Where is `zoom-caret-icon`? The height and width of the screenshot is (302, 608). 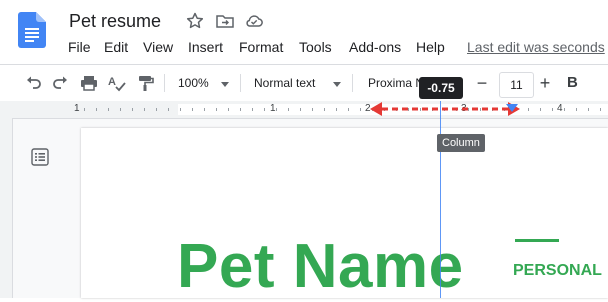
zoom-caret-icon is located at coordinates (225, 84).